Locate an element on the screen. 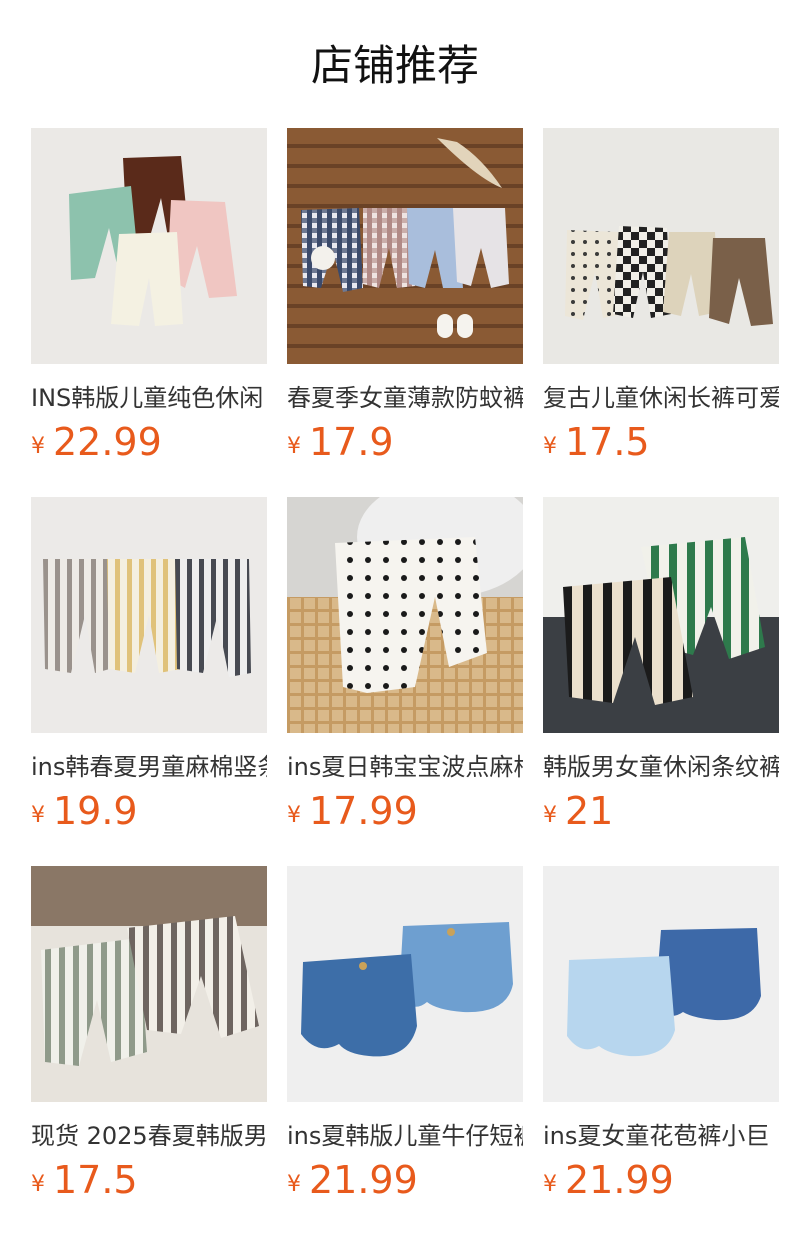  denim-bloomers-light-icon is located at coordinates (661, 984).